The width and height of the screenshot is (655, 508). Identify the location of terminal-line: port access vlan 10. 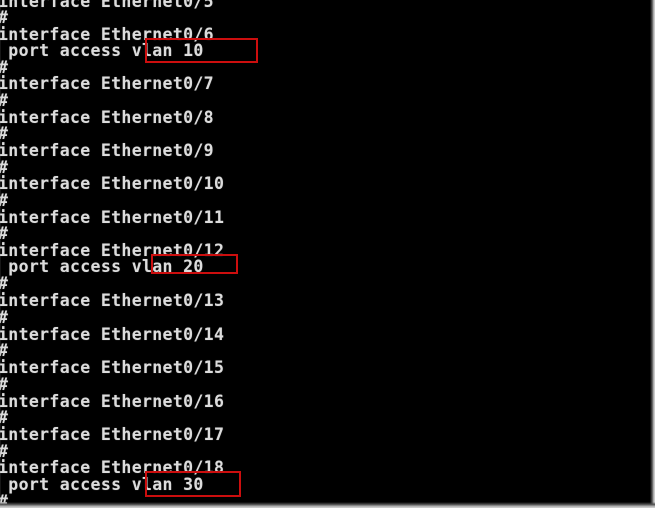
(102, 50).